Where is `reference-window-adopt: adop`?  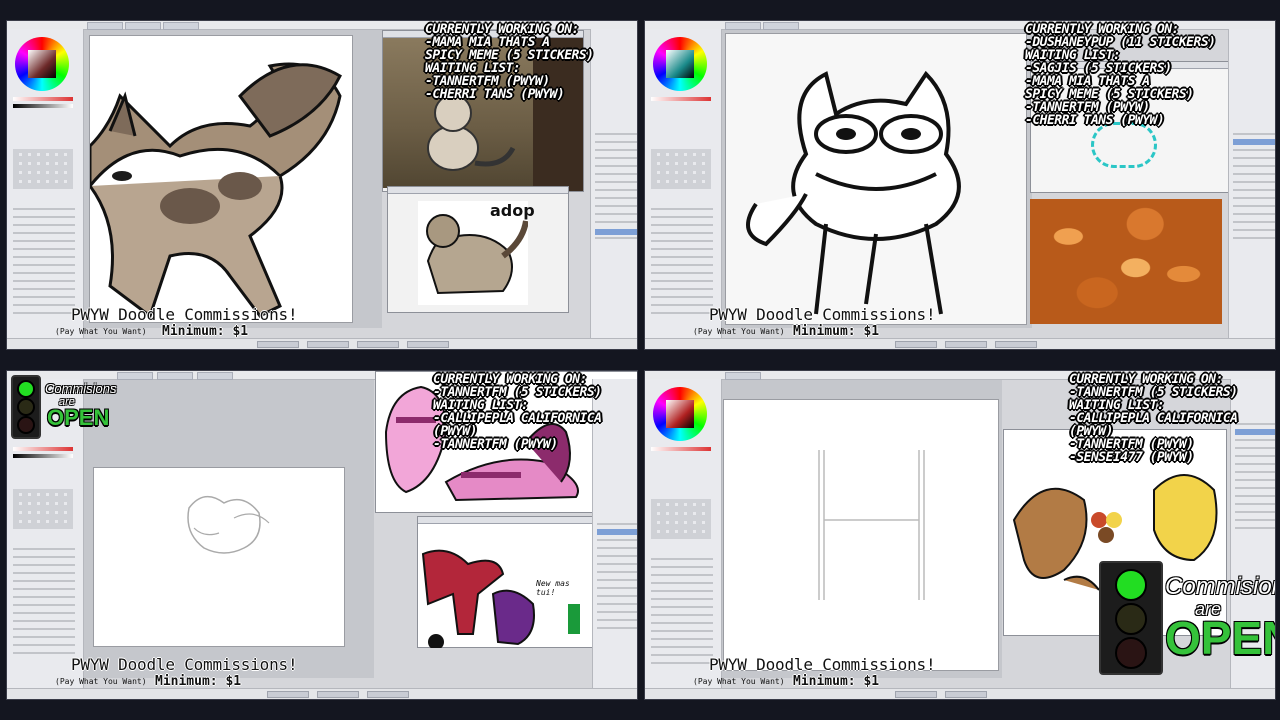 reference-window-adopt: adop is located at coordinates (478, 249).